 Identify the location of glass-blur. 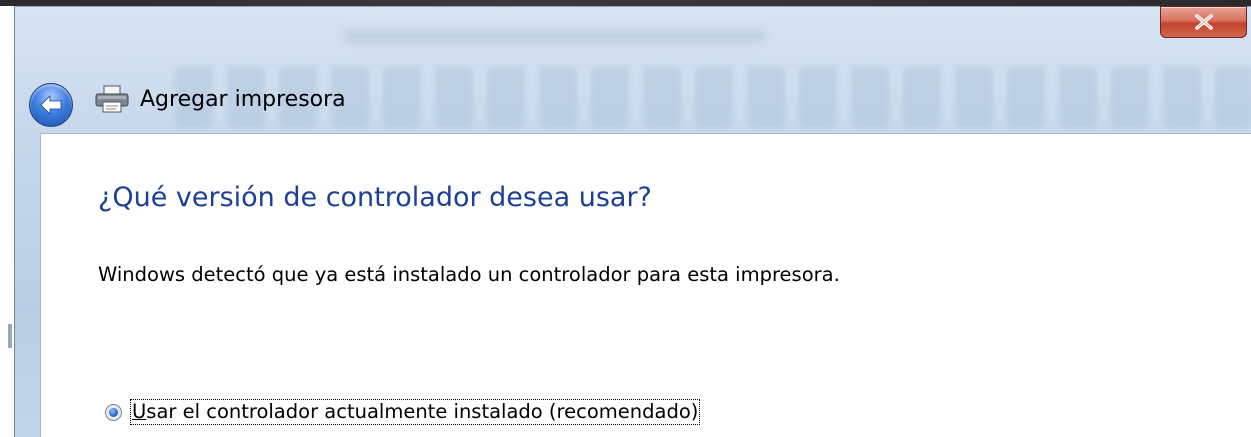
(555, 36).